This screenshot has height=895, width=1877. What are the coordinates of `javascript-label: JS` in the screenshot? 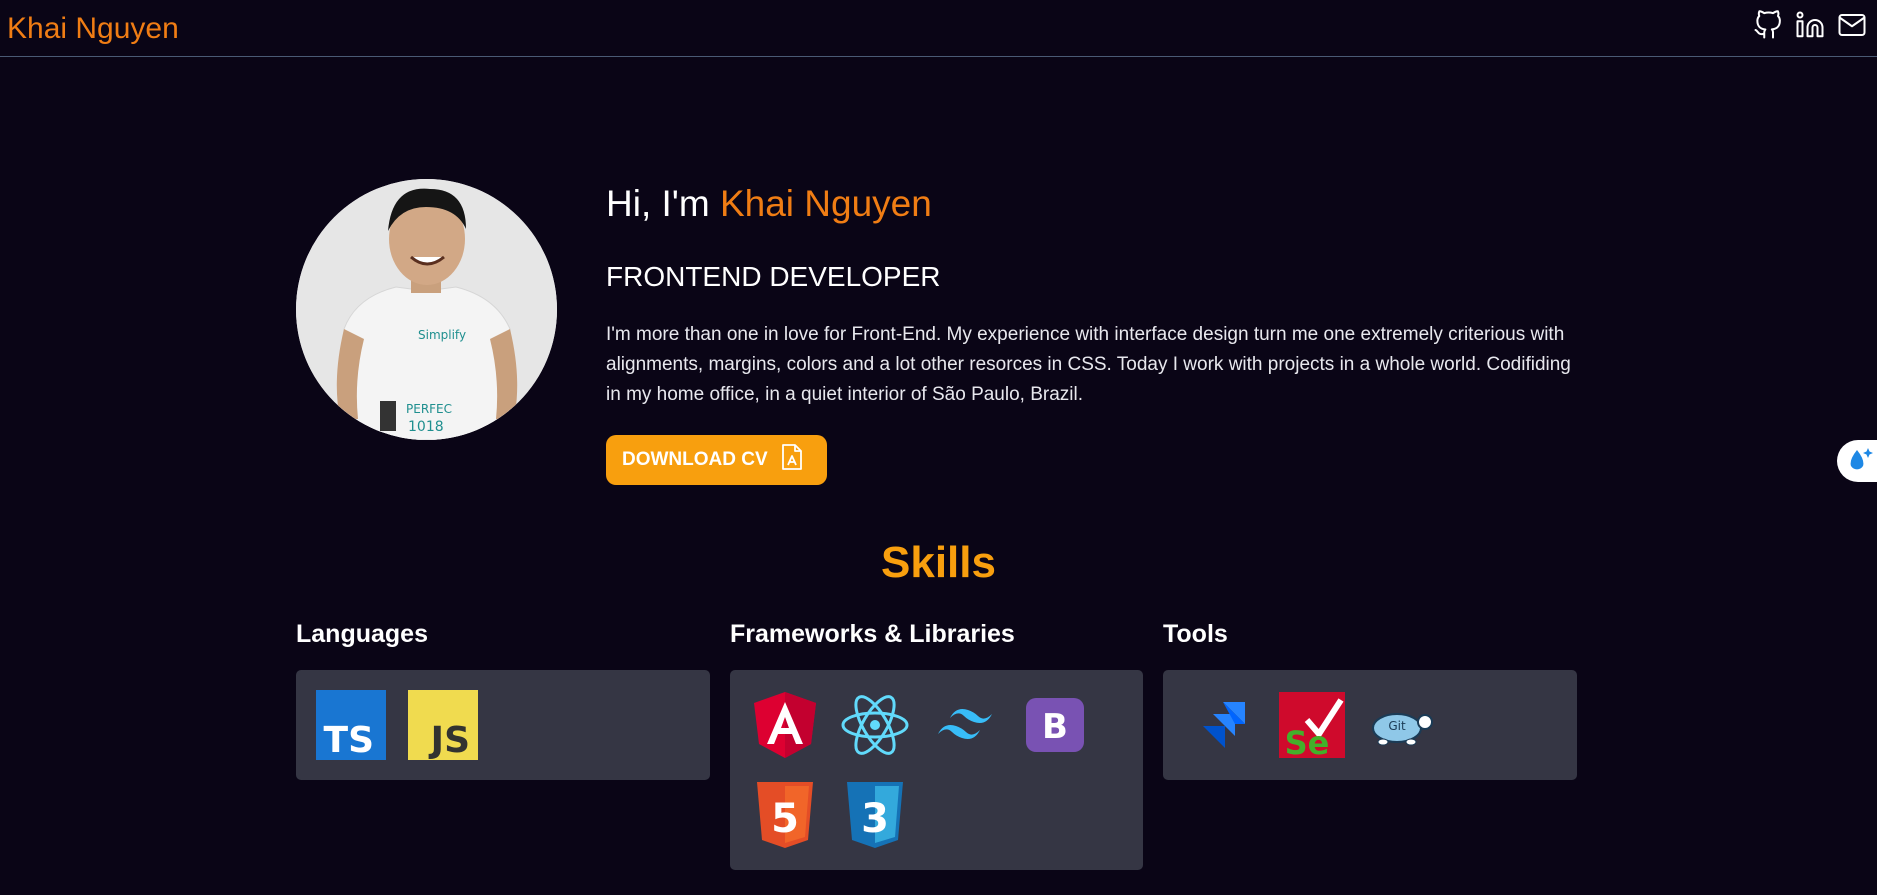 It's located at (449, 740).